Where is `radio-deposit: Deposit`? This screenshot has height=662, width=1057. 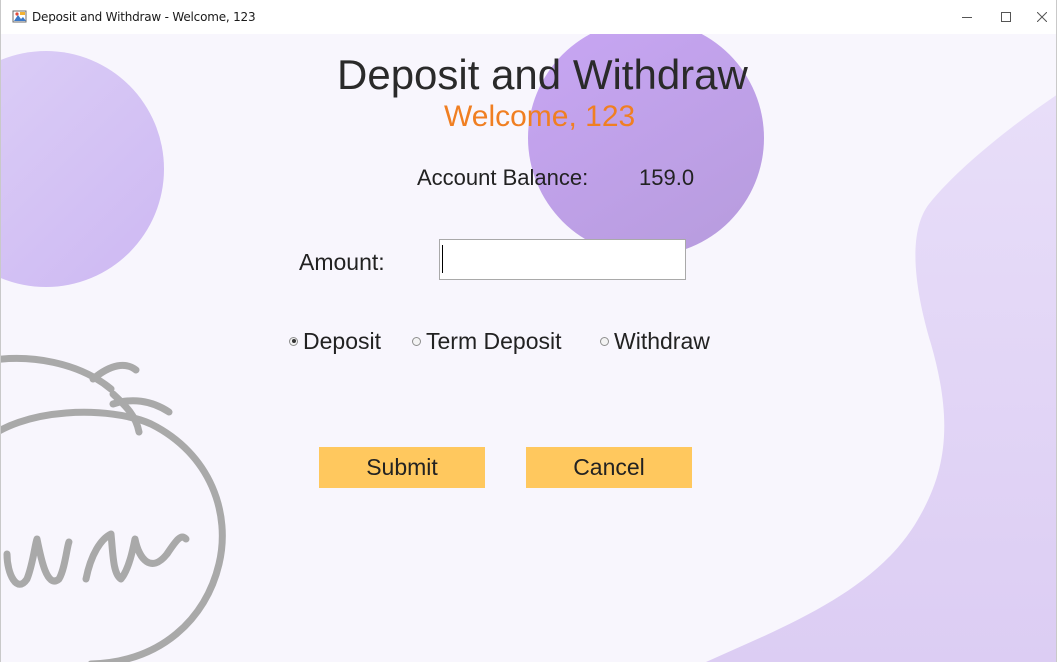
radio-deposit: Deposit is located at coordinates (335, 341).